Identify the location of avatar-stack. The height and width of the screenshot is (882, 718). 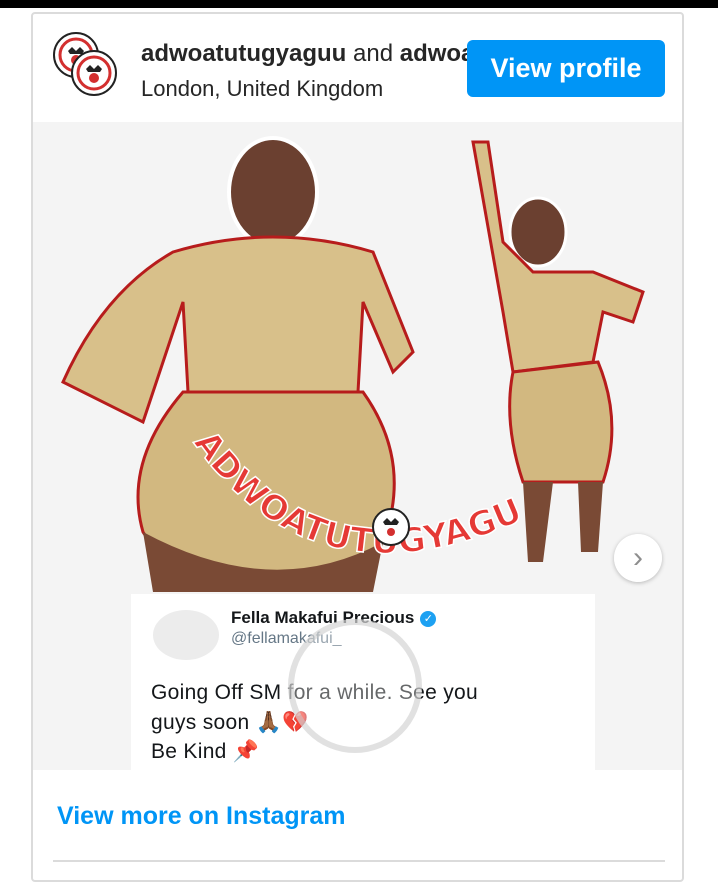
(89, 68).